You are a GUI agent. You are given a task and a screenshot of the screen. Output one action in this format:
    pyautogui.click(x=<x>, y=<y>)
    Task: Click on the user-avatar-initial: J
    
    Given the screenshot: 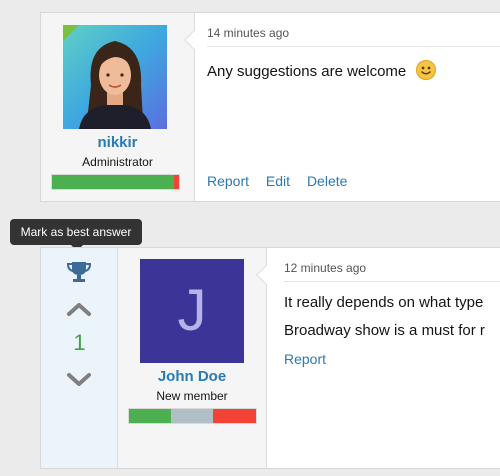 What is the action you would take?
    pyautogui.click(x=192, y=311)
    